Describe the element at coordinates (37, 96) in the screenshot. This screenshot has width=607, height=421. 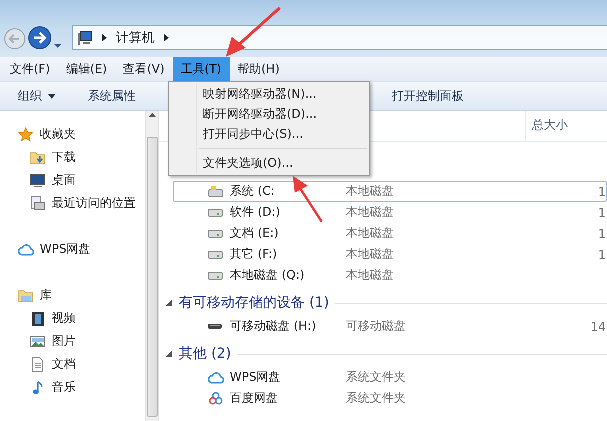
I see `toolbar-button: 组织` at that location.